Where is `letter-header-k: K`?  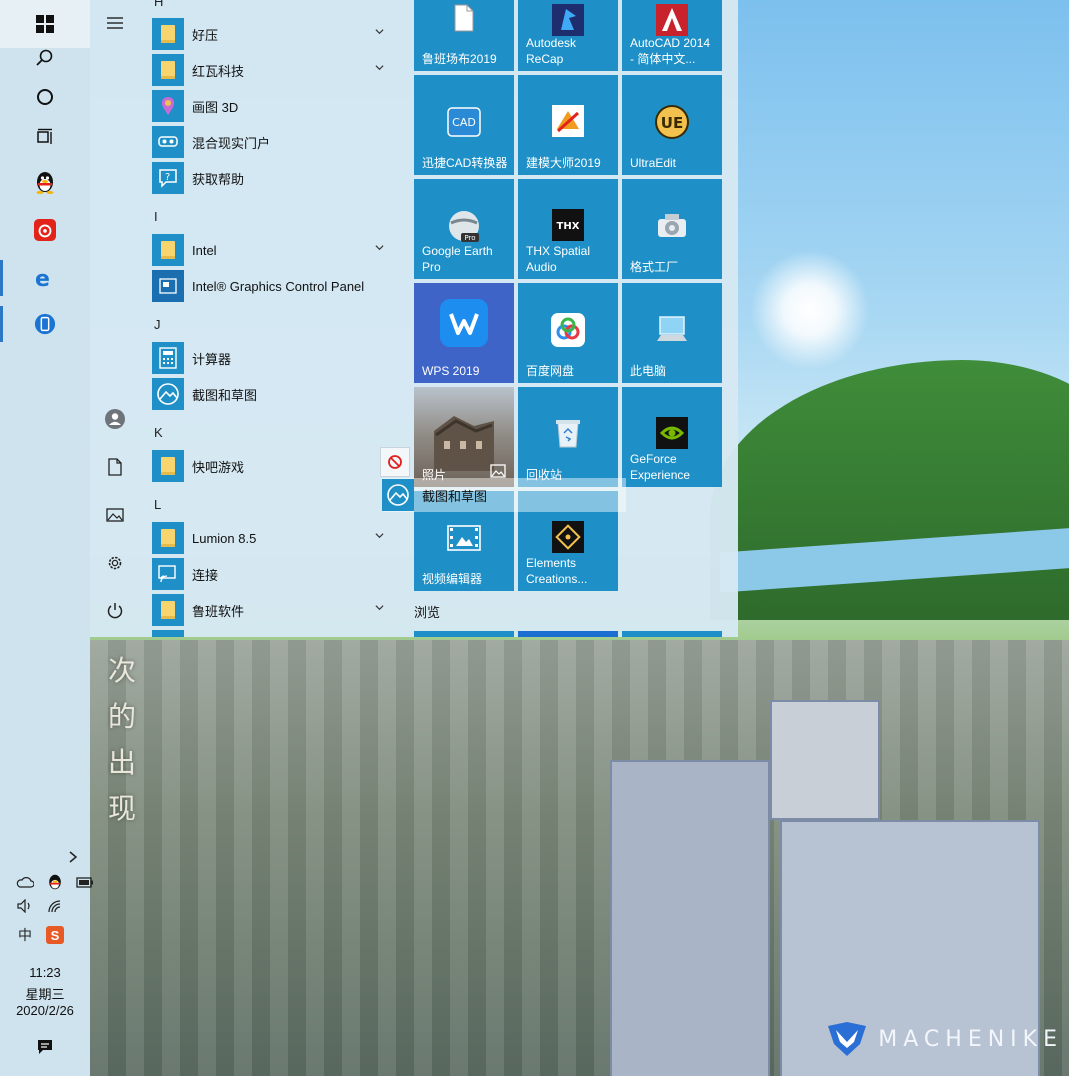
letter-header-k: K is located at coordinates (158, 432).